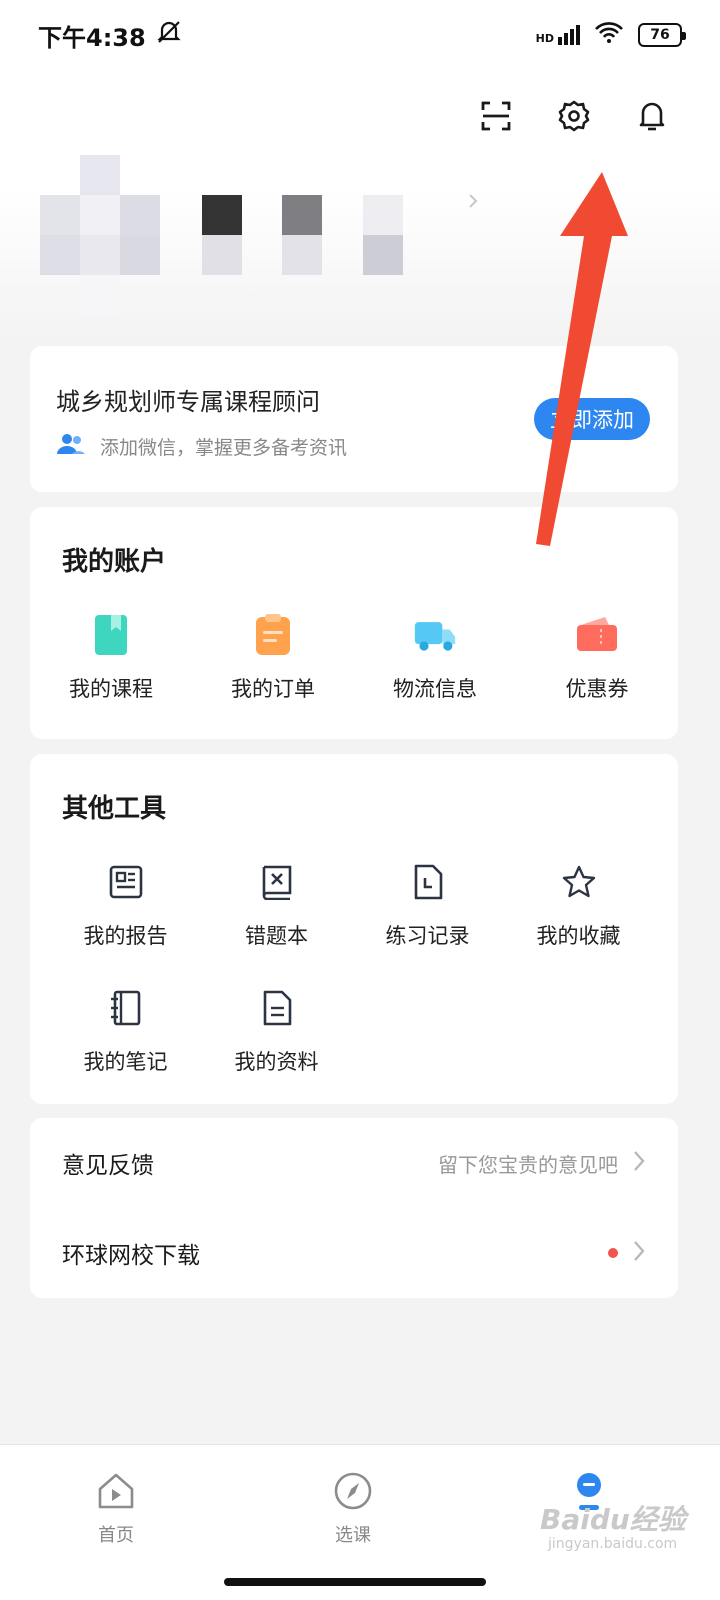 The image size is (720, 1600). Describe the element at coordinates (496, 116) in the screenshot. I see `scan-icon` at that location.